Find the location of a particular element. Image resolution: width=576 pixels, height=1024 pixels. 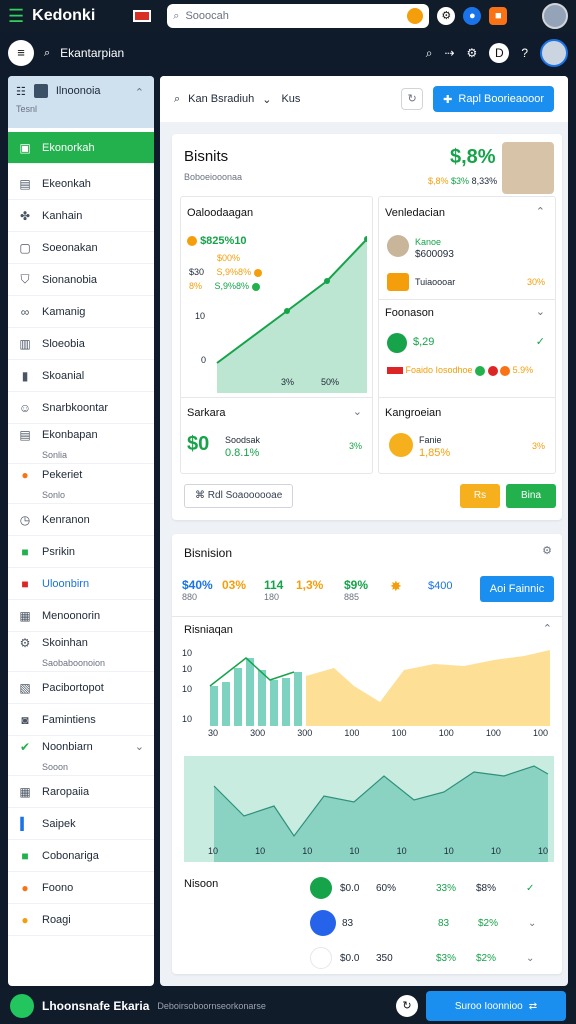

profile-pill: D is located at coordinates (499, 53).